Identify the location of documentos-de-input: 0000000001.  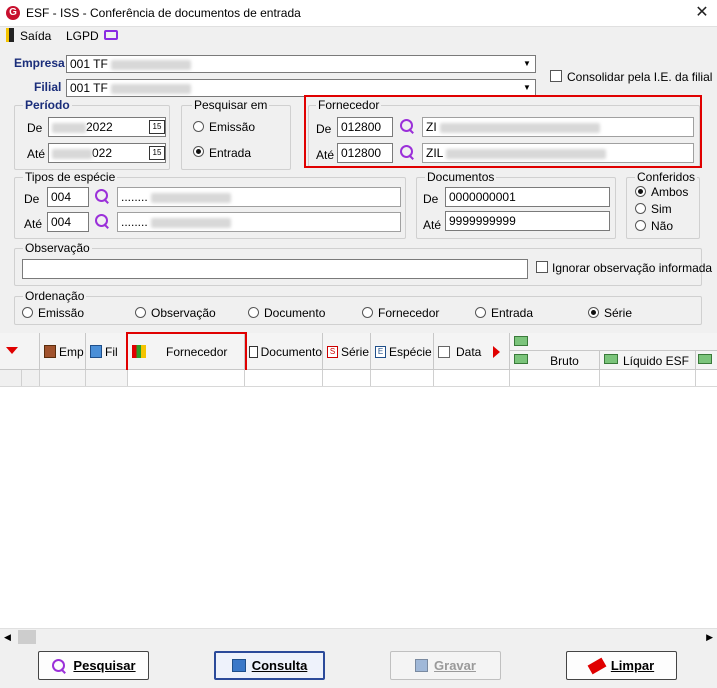
(527, 197).